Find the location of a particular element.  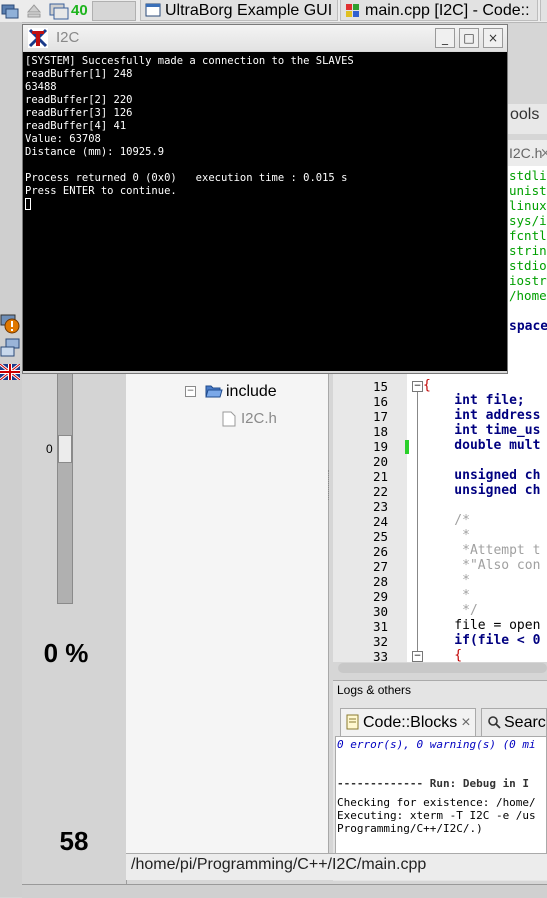

code-line: int file; is located at coordinates (474, 400).